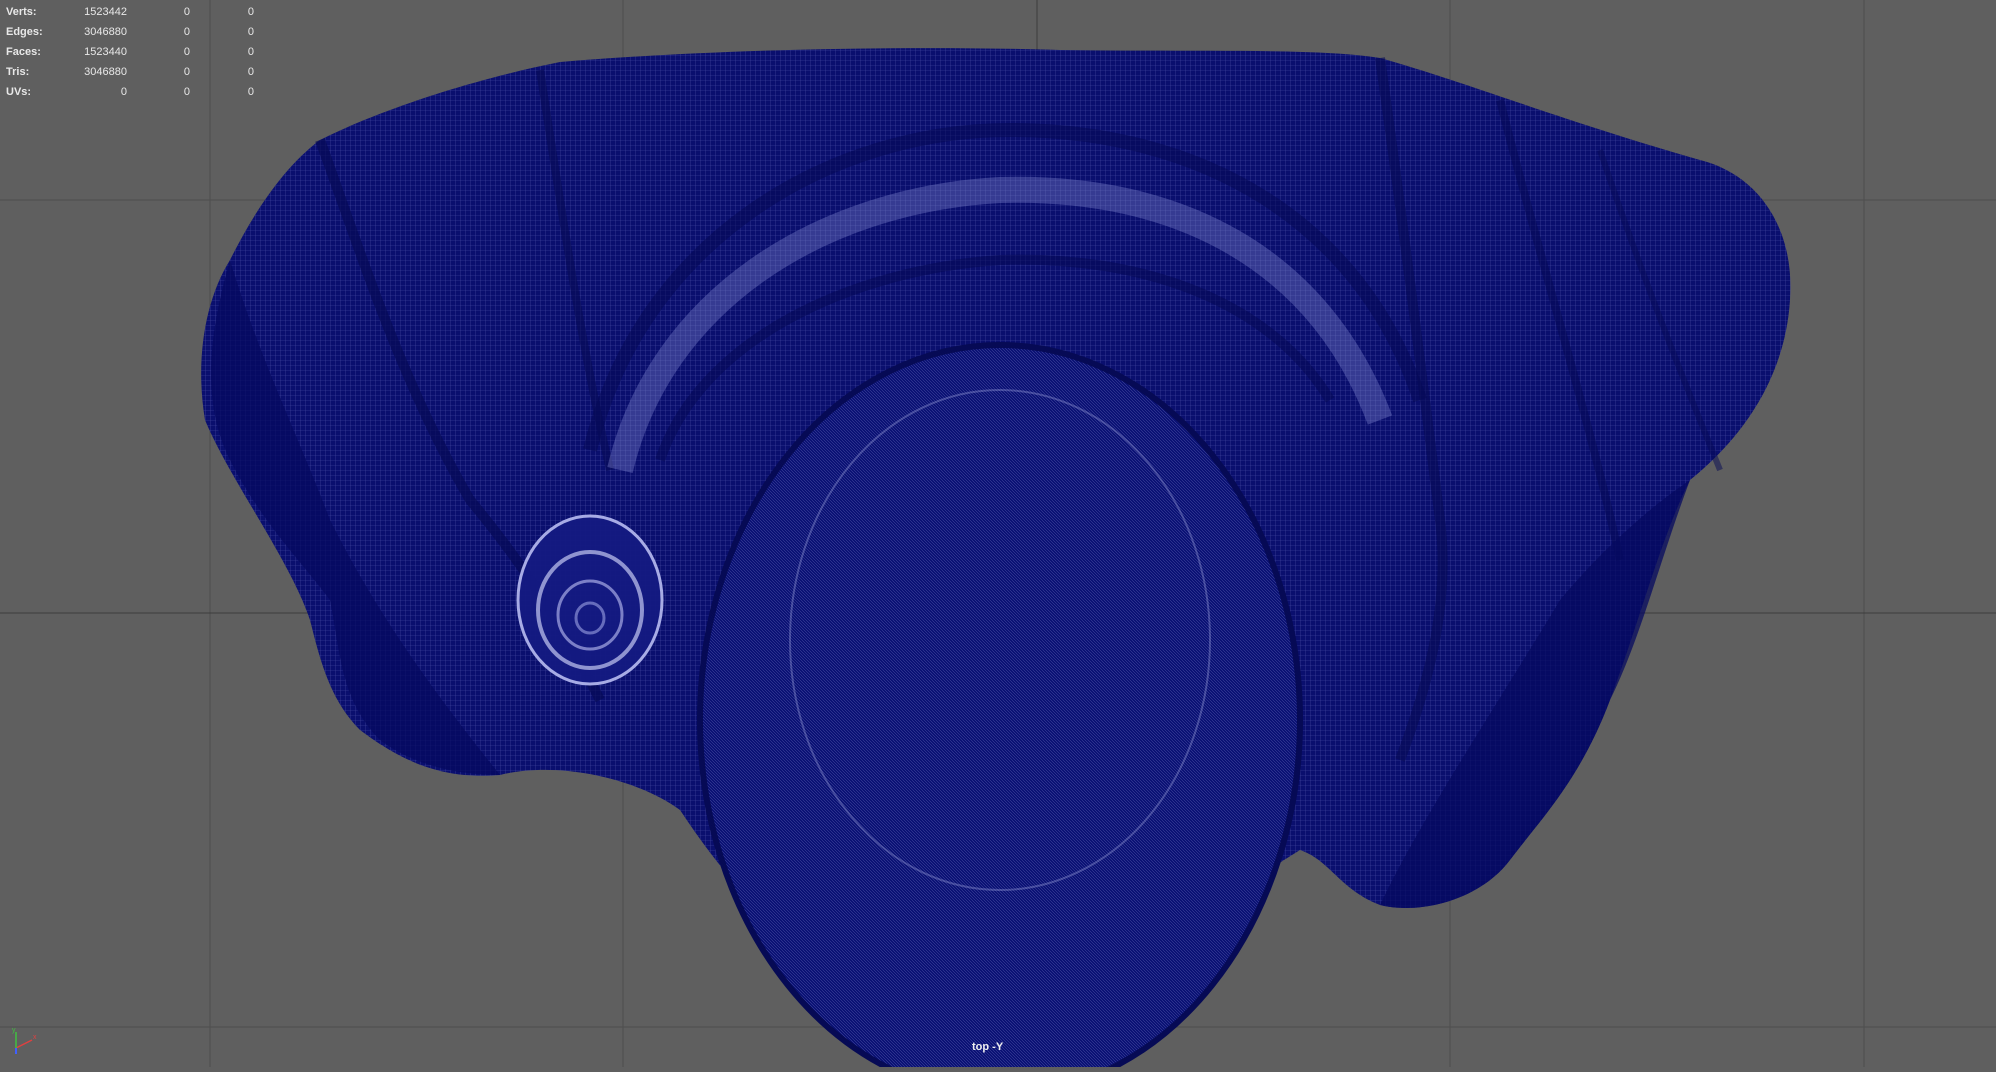 This screenshot has height=1072, width=1996. Describe the element at coordinates (136, 32) in the screenshot. I see `hud-row-edges: Edges: 3046880 0 0` at that location.